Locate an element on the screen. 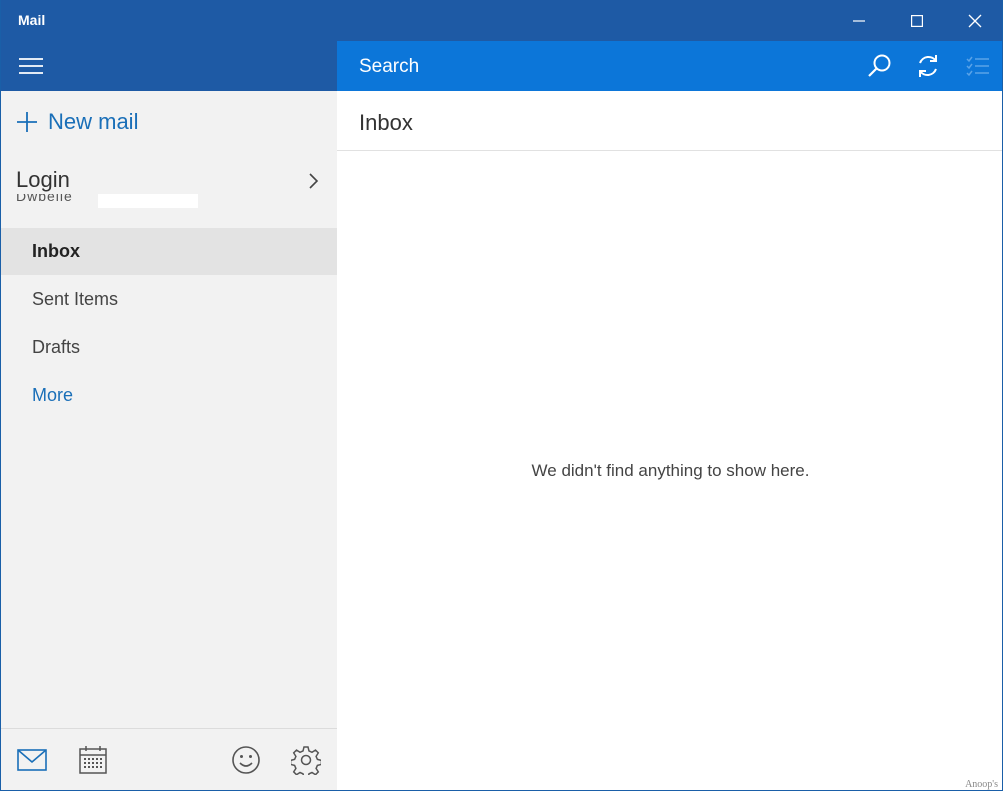 This screenshot has height=791, width=1003. search-button is located at coordinates (879, 66).